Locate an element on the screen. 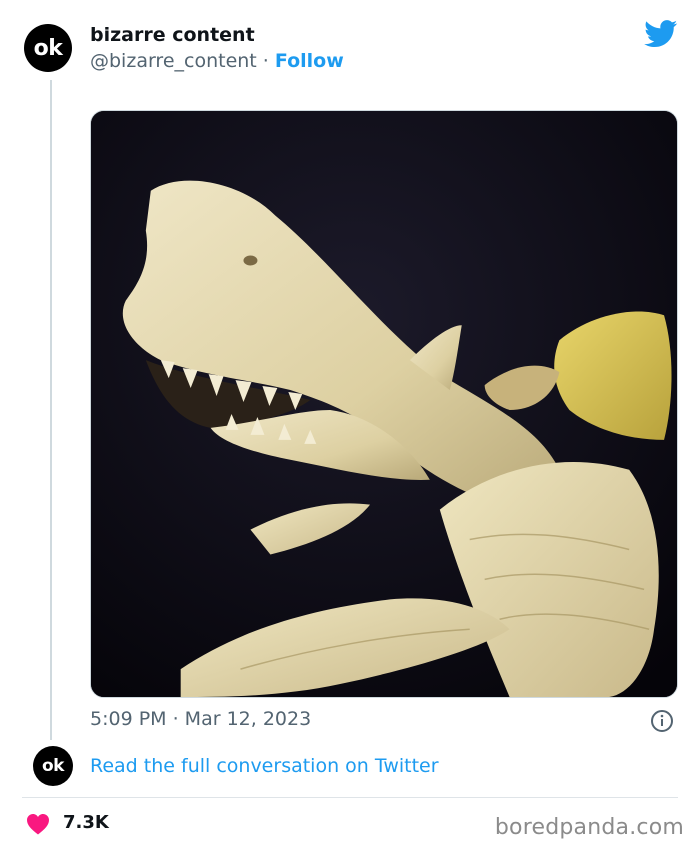 This screenshot has width=700, height=851. divider is located at coordinates (350, 797).